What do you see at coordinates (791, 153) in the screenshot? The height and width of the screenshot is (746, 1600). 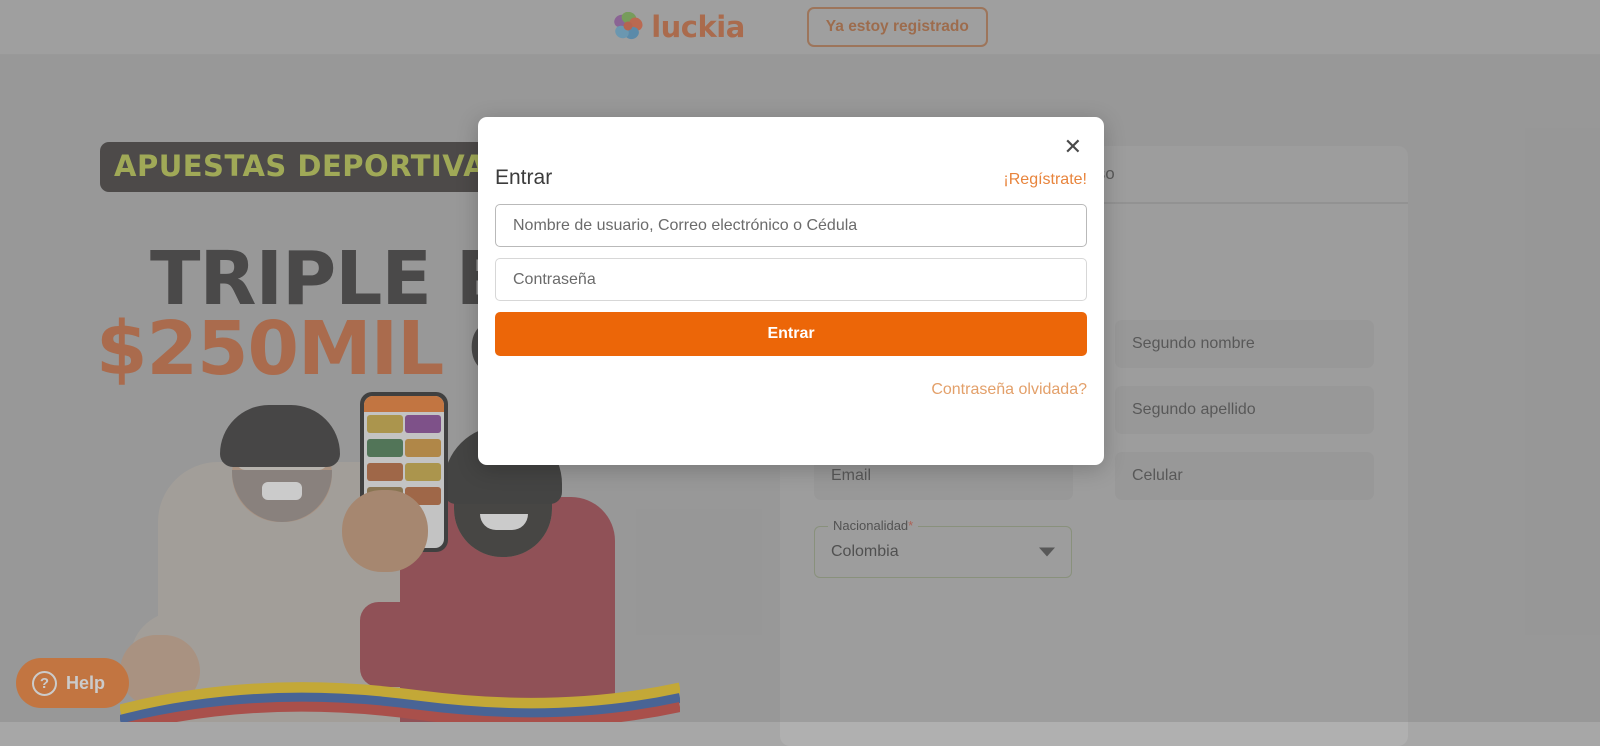 I see `login-modal-header: Entrar ¡Regístrate!` at bounding box center [791, 153].